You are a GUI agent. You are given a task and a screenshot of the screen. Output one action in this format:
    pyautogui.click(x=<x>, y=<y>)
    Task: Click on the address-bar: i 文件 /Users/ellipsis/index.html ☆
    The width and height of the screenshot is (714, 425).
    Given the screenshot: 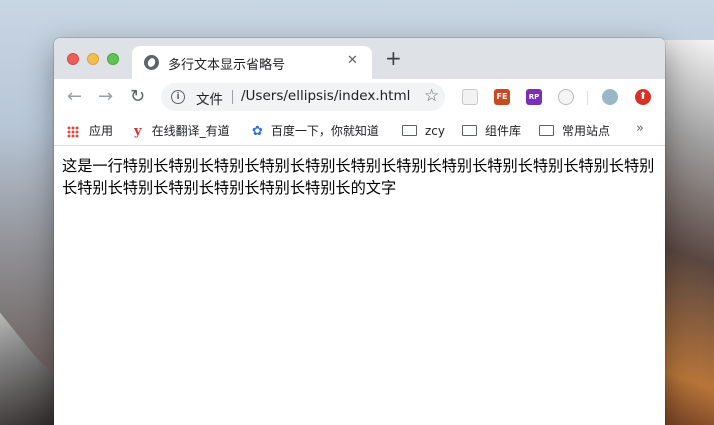 What is the action you would take?
    pyautogui.click(x=303, y=97)
    